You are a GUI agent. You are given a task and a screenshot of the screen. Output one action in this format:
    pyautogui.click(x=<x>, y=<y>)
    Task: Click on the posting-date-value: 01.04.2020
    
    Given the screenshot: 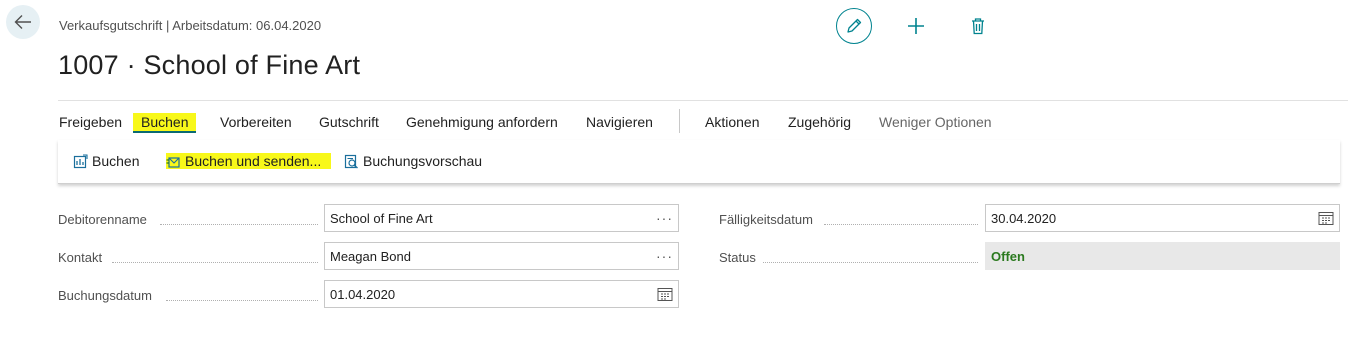 What is the action you would take?
    pyautogui.click(x=363, y=294)
    